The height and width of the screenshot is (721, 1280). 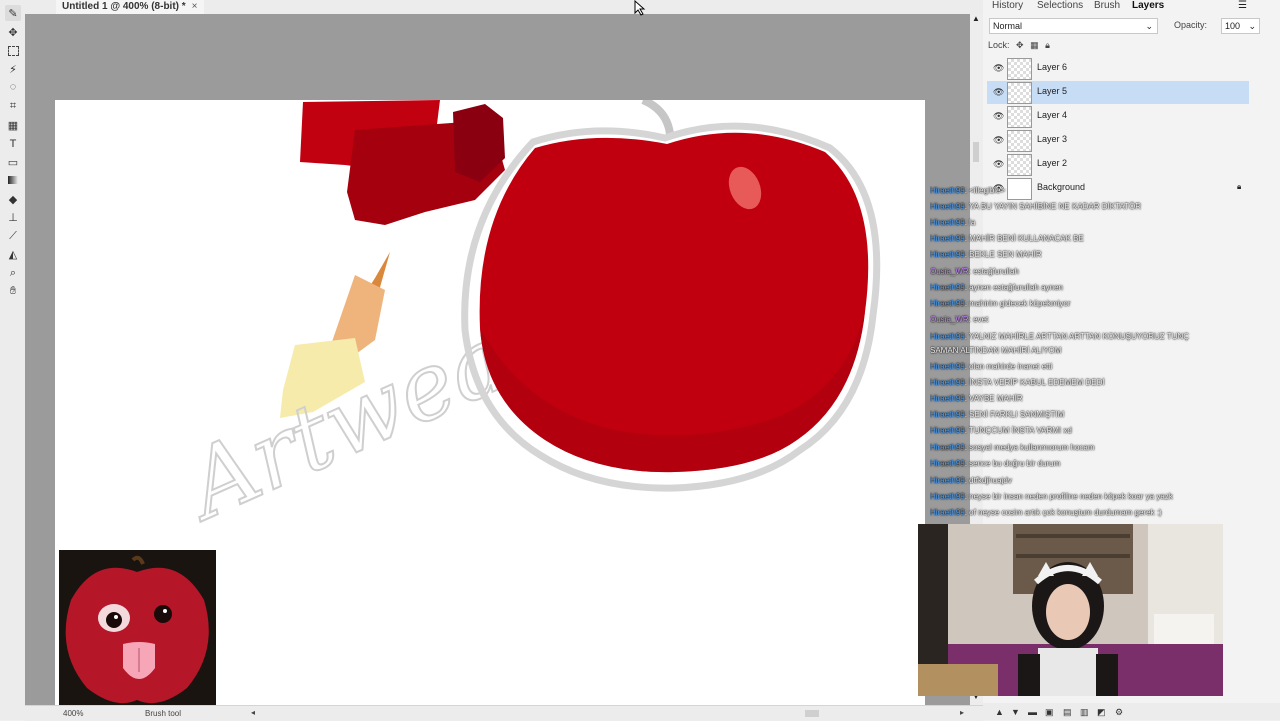 I want to click on zoom-readout: 400%, so click(x=73, y=713).